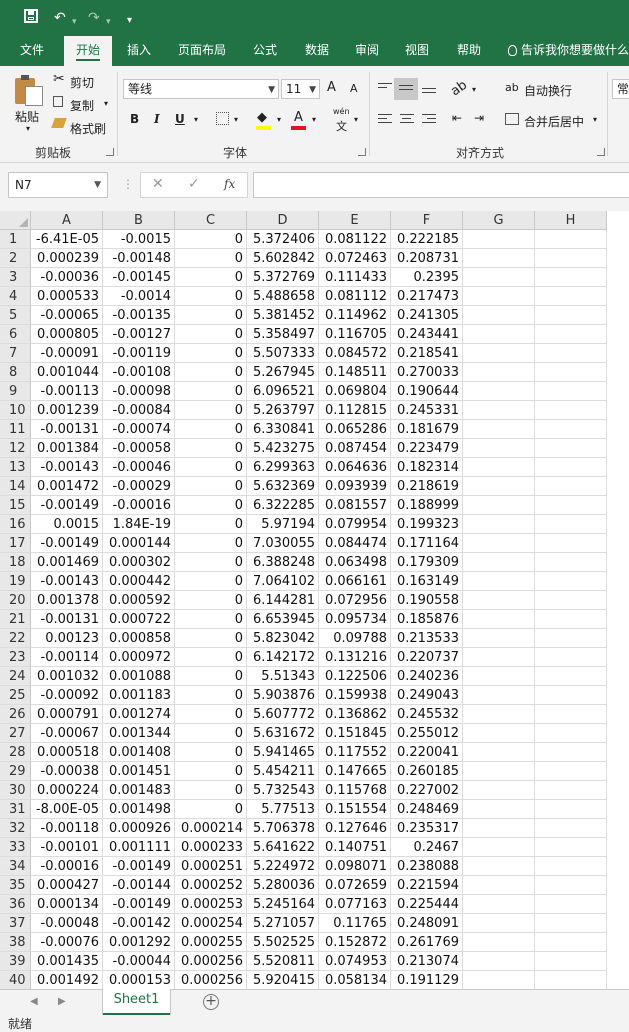 The height and width of the screenshot is (1032, 629). Describe the element at coordinates (283, 391) in the screenshot. I see `cell: 6.096521` at that location.